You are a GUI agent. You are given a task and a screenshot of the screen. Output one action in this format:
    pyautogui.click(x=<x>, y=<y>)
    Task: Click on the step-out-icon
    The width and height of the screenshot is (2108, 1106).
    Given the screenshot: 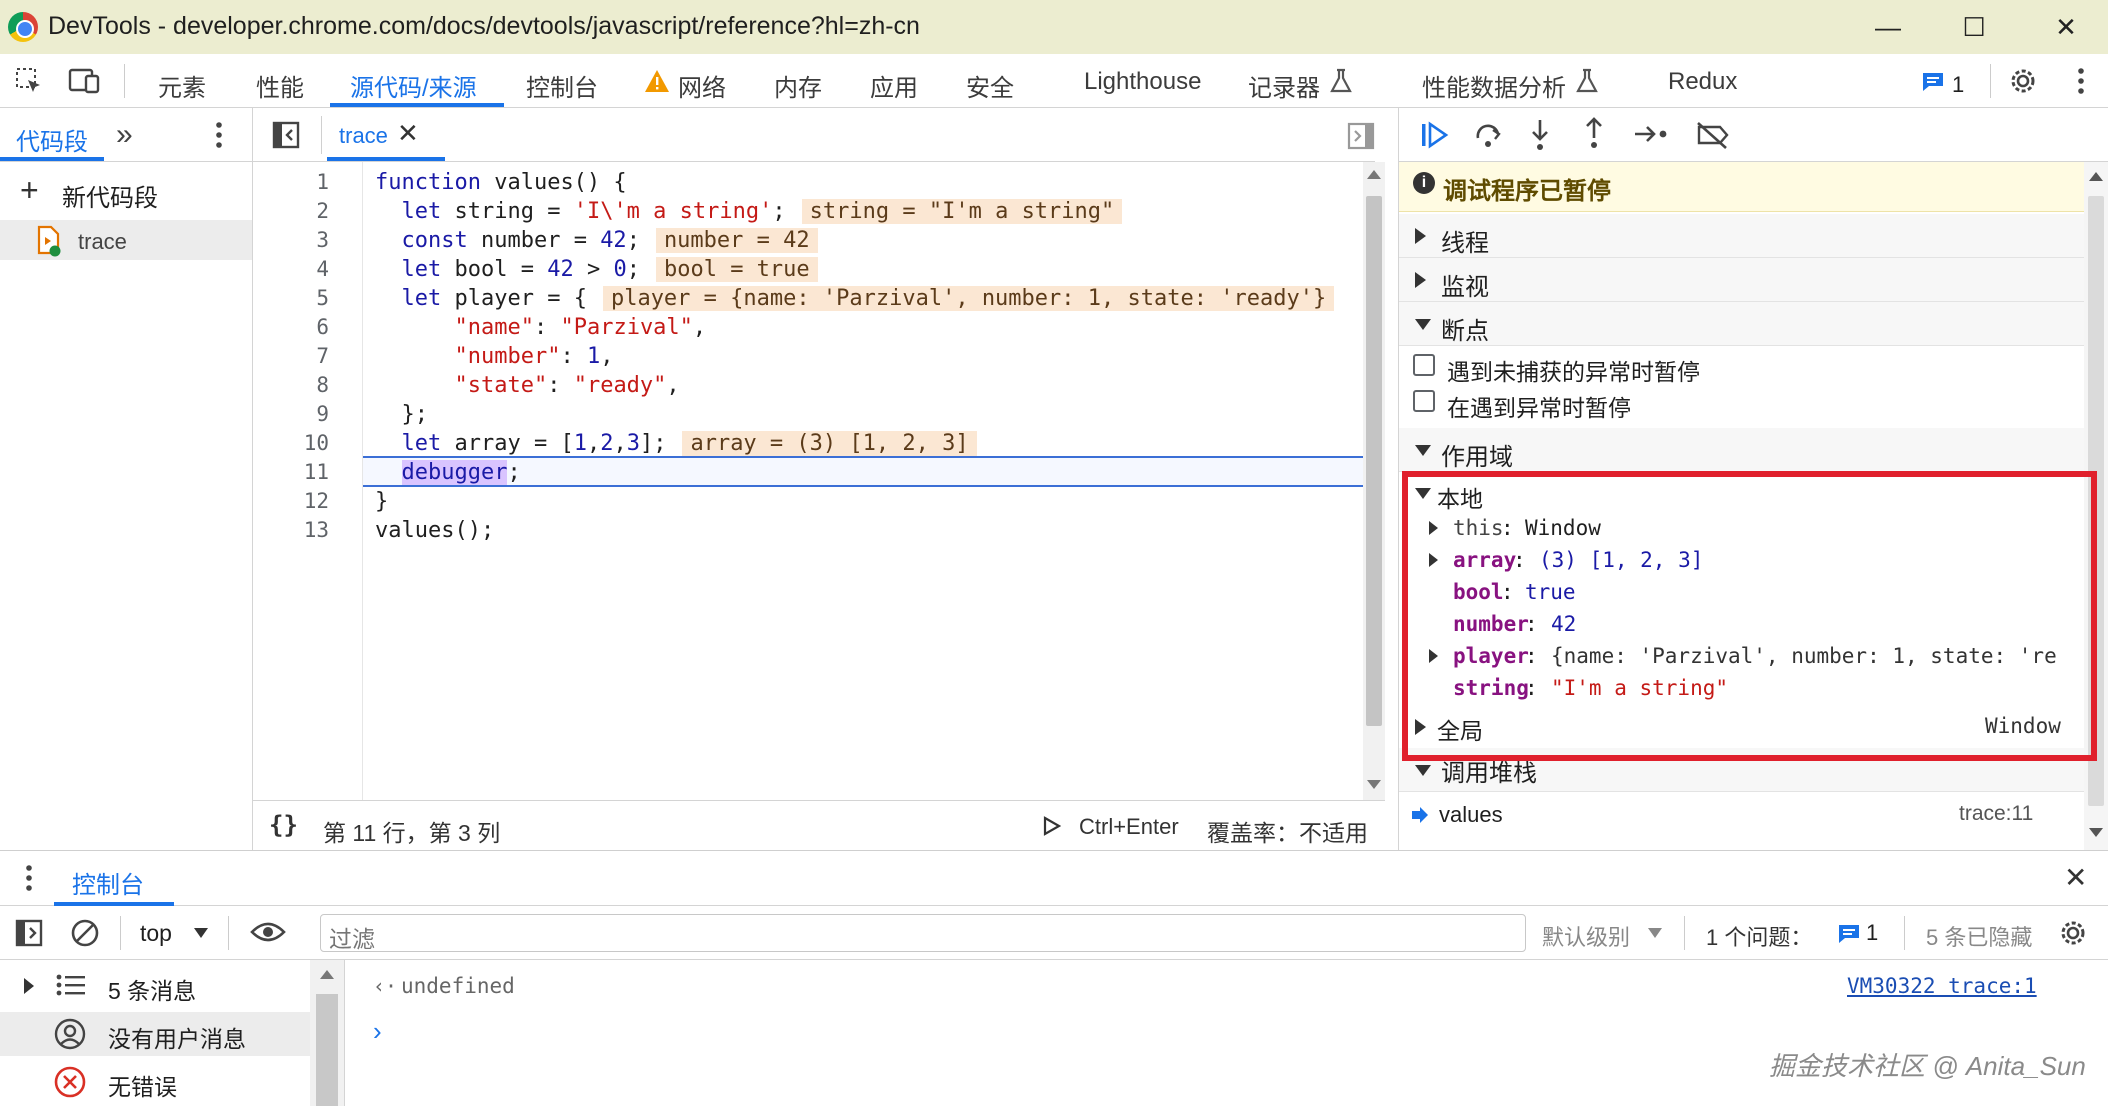 What is the action you would take?
    pyautogui.click(x=1594, y=133)
    